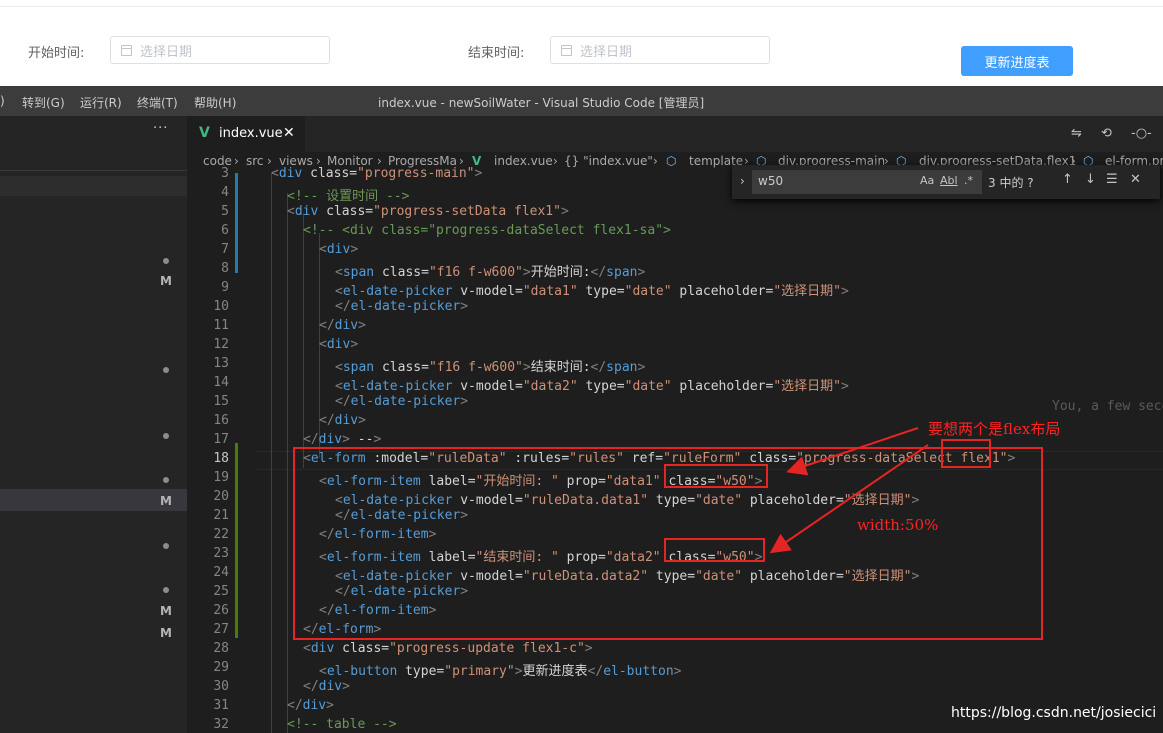 The height and width of the screenshot is (733, 1163). I want to click on watermark-url: https://blog.csdn.net/josiecici, so click(1054, 713).